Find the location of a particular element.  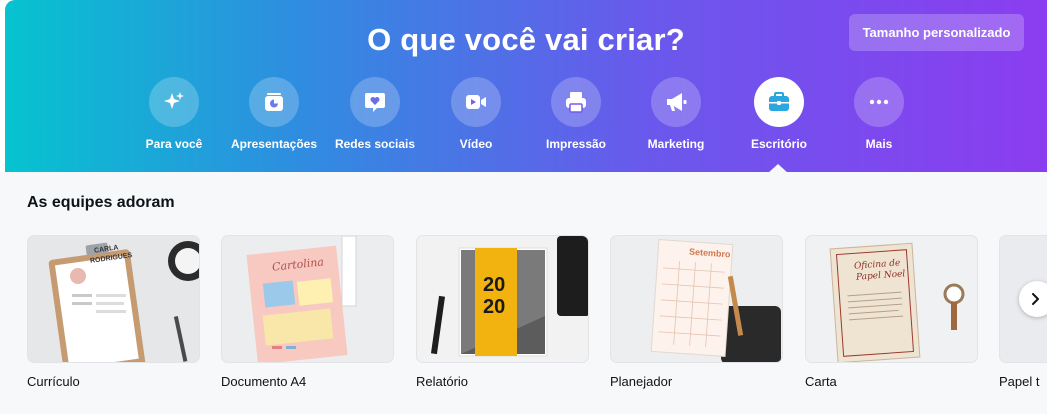

printer-icon is located at coordinates (576, 102).